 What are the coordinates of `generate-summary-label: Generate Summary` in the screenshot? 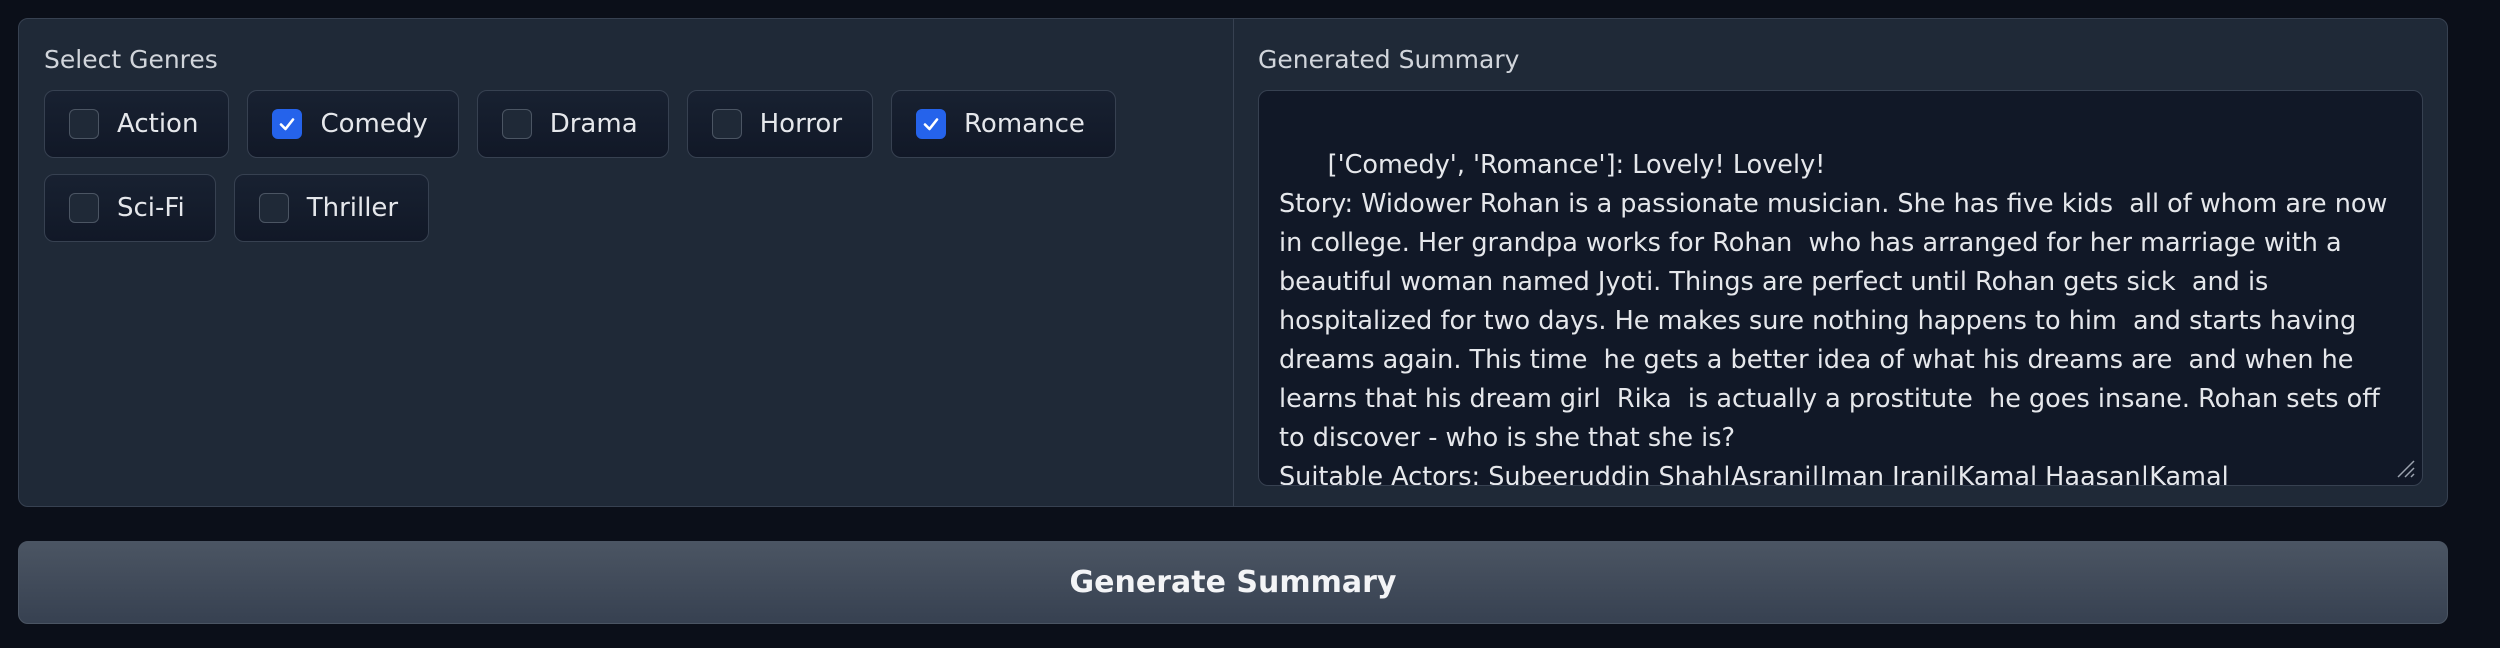 It's located at (1233, 582).